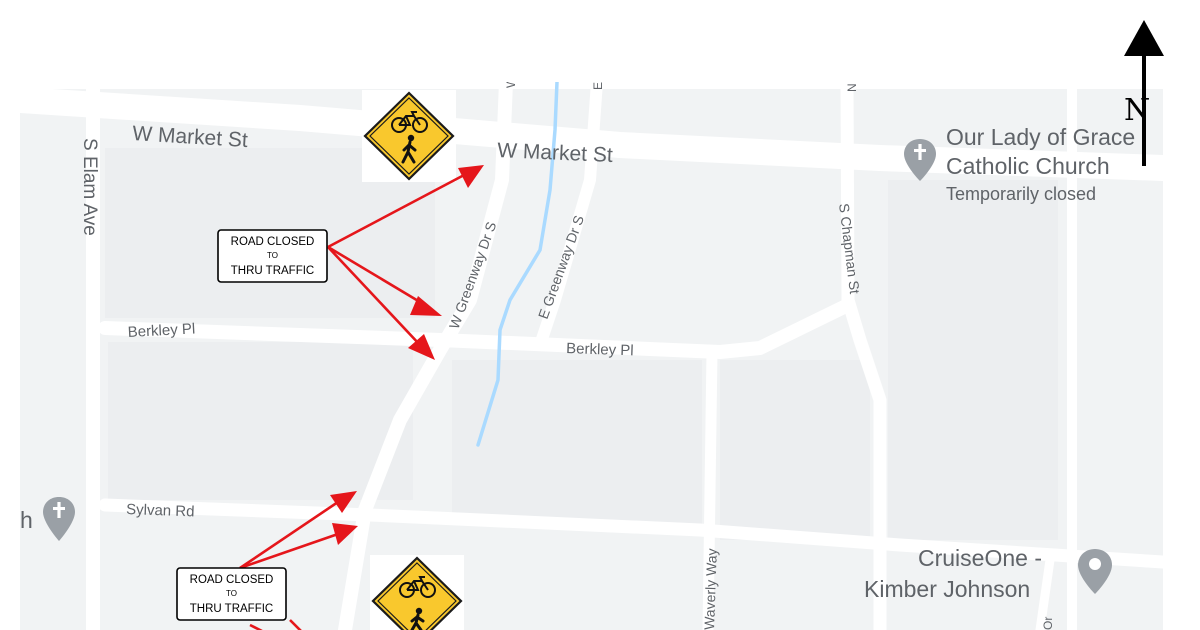 This screenshot has width=1200, height=630. Describe the element at coordinates (980, 558) in the screenshot. I see `cruiseone-line1: CruiseOne -` at that location.